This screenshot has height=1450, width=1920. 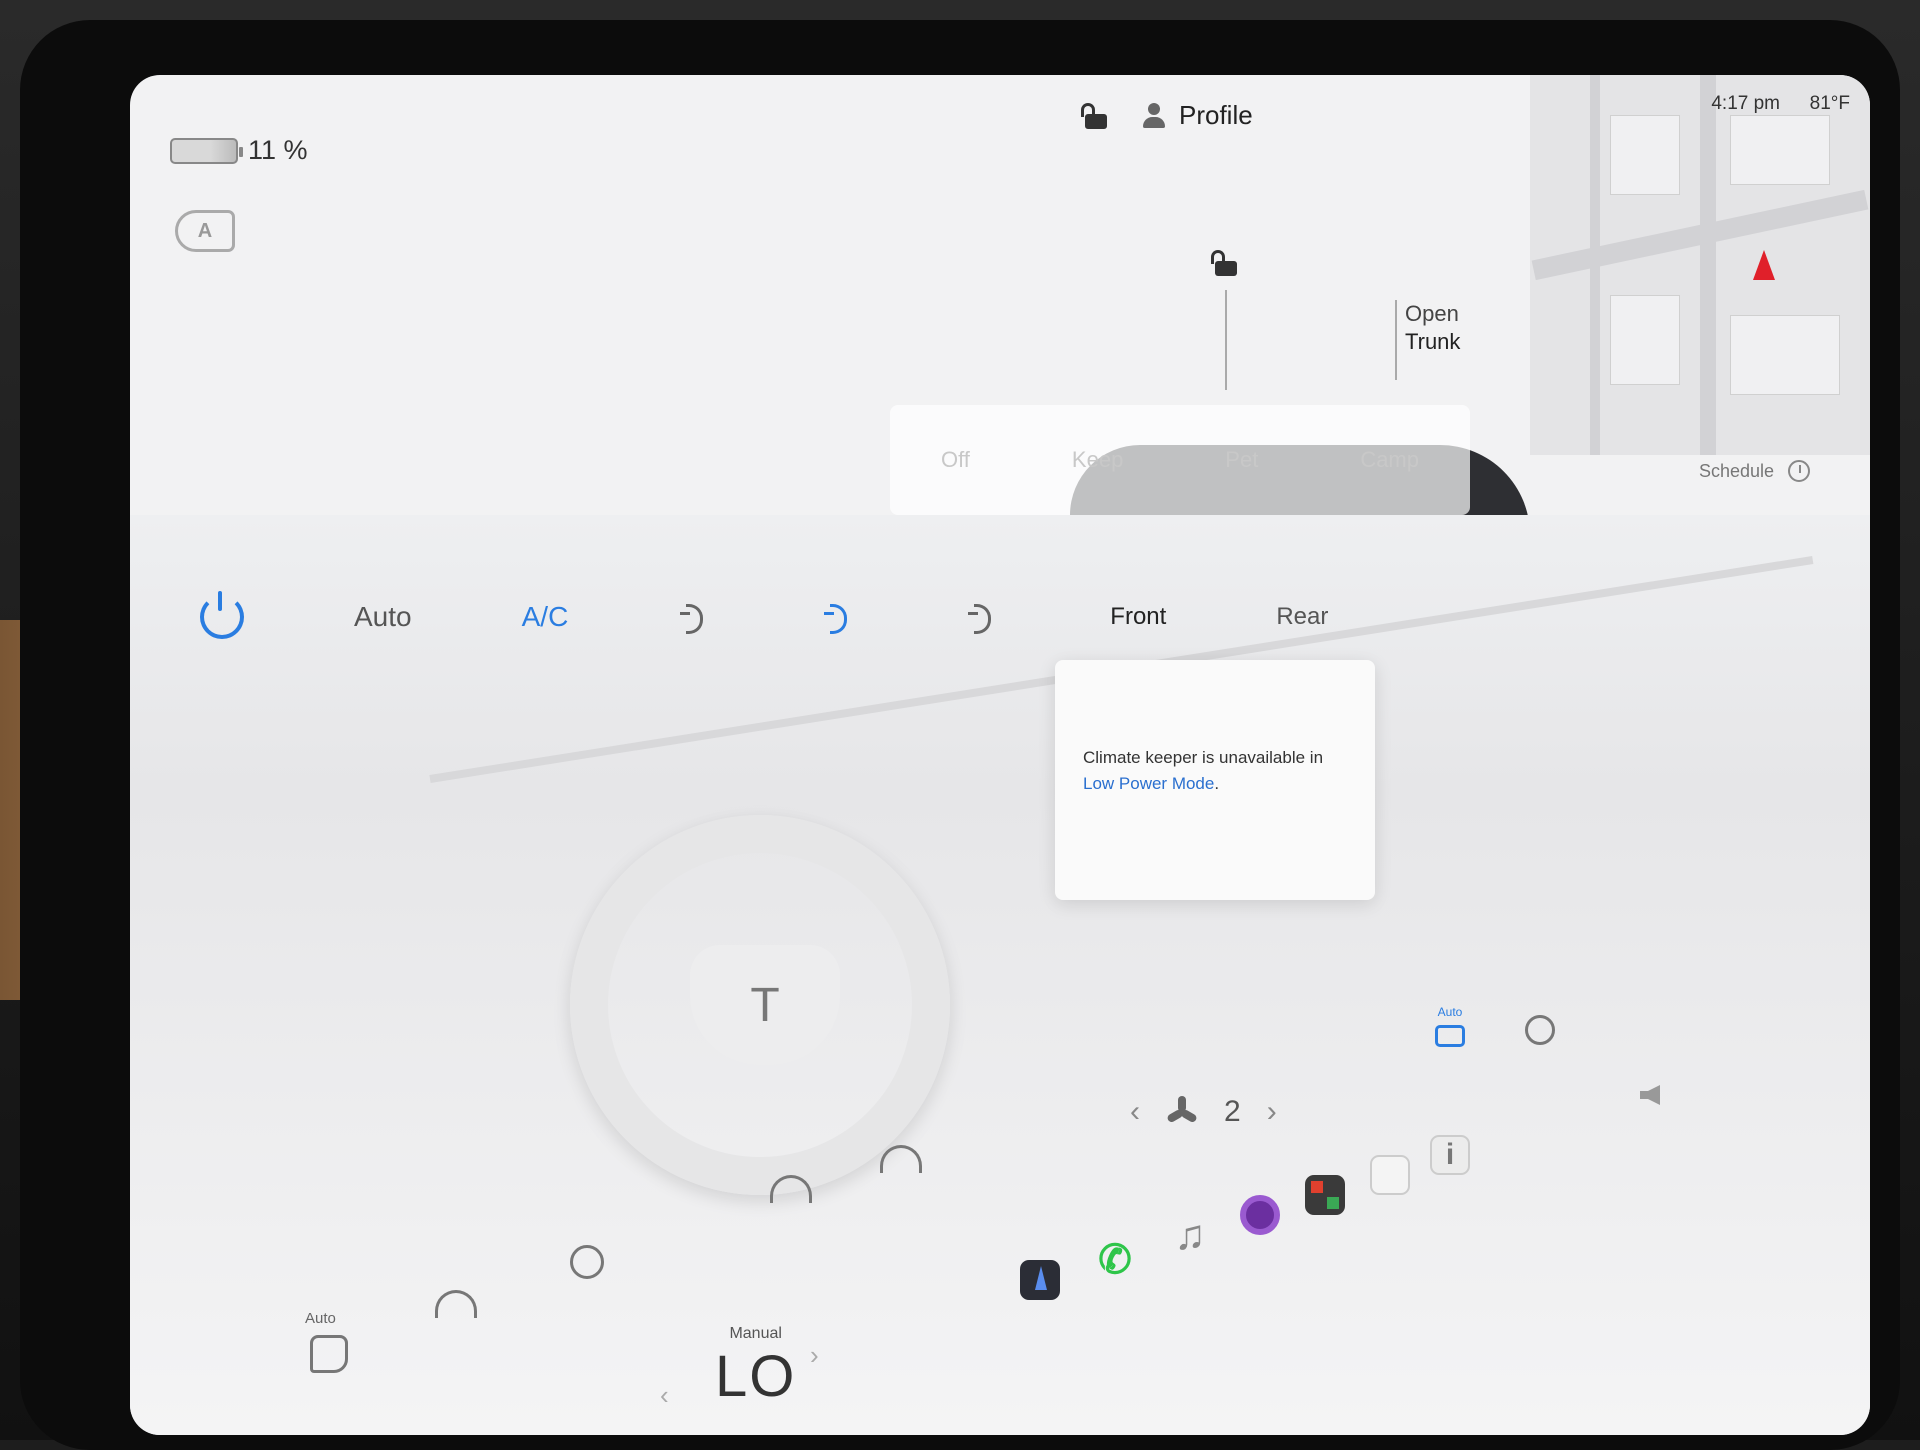 I want to click on temperature-control: Manual LO, so click(x=755, y=1367).